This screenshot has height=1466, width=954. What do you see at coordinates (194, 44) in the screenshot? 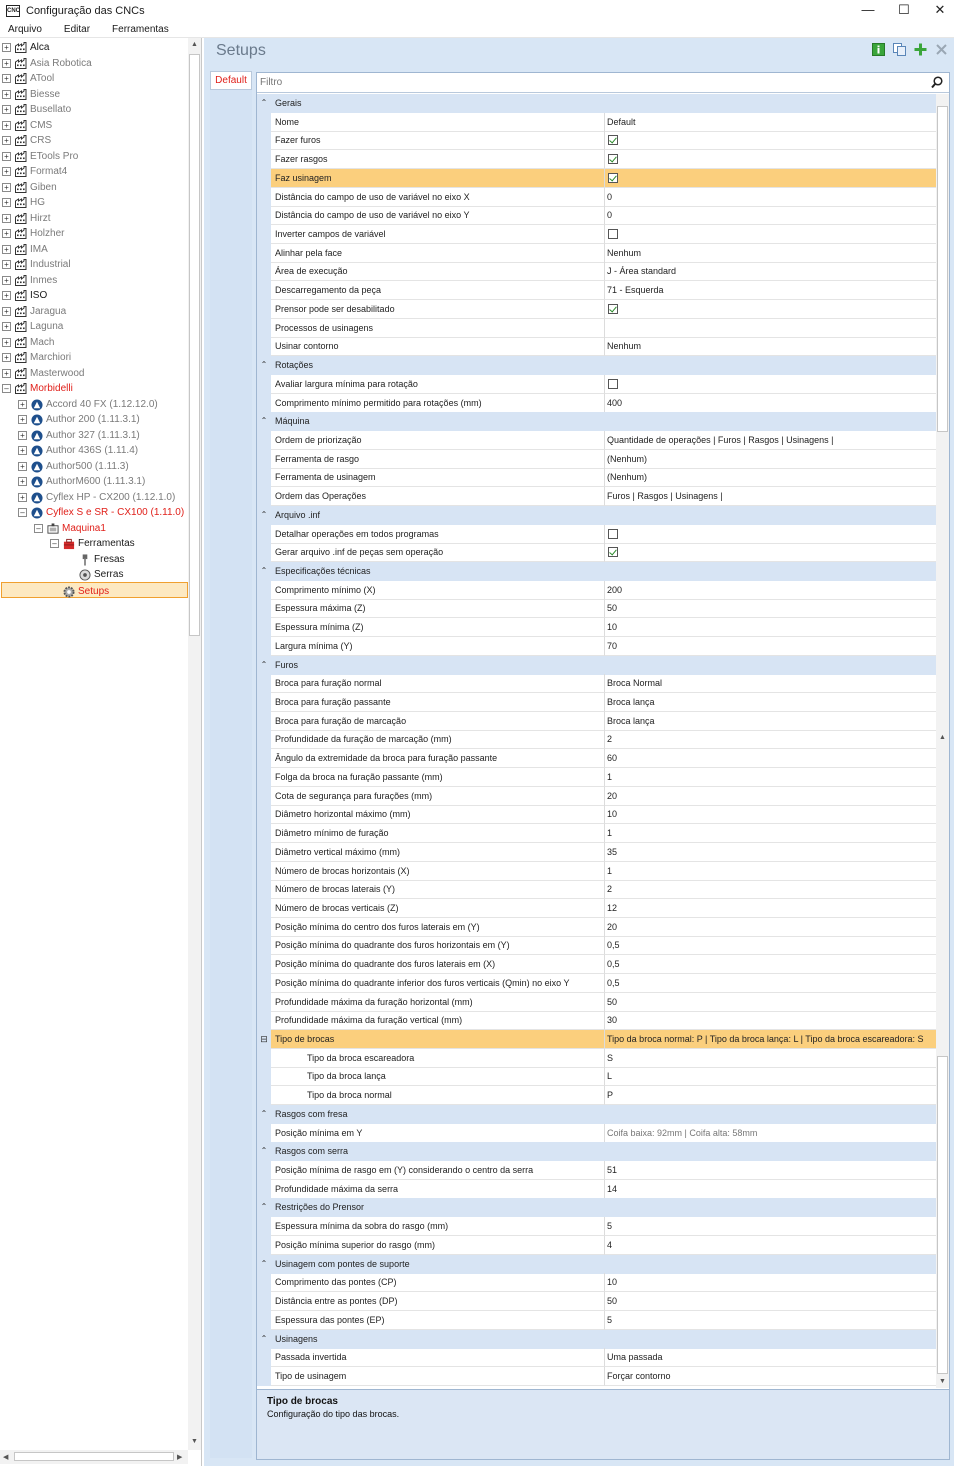
I see `scroll-up-arrow-icon: ▲` at bounding box center [194, 44].